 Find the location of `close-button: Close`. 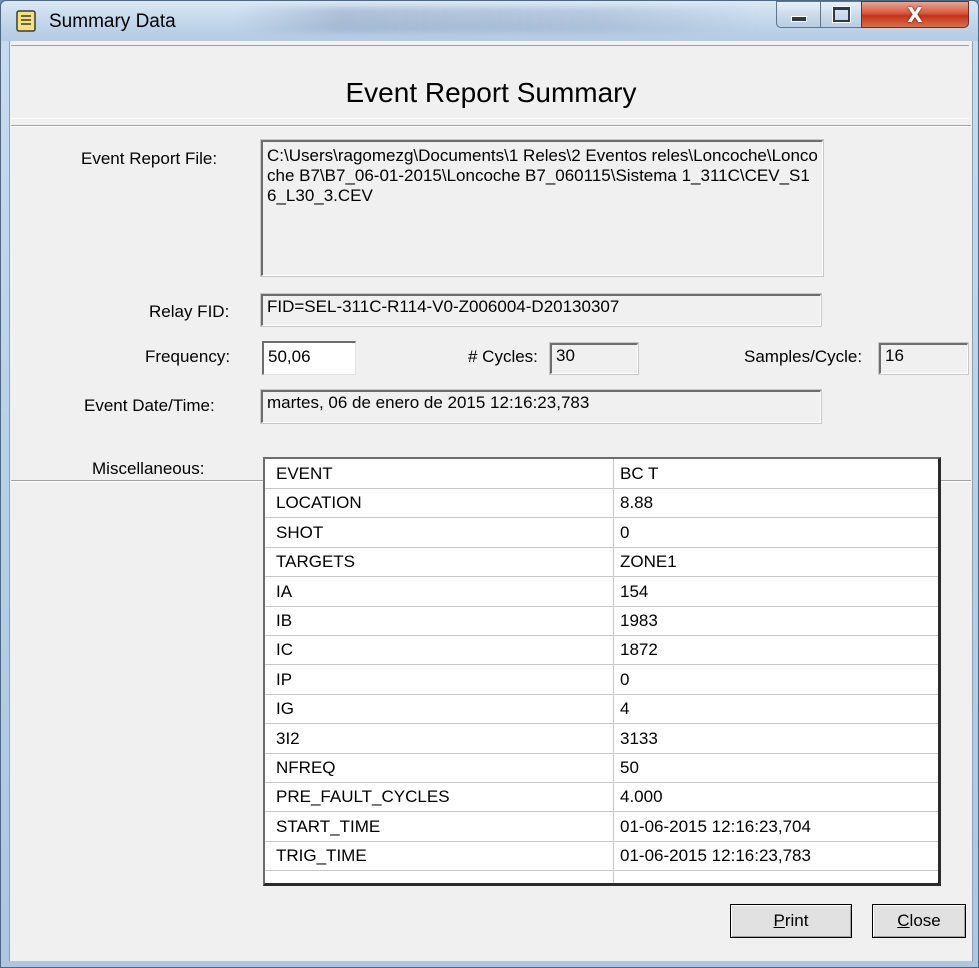

close-button: Close is located at coordinates (919, 921).